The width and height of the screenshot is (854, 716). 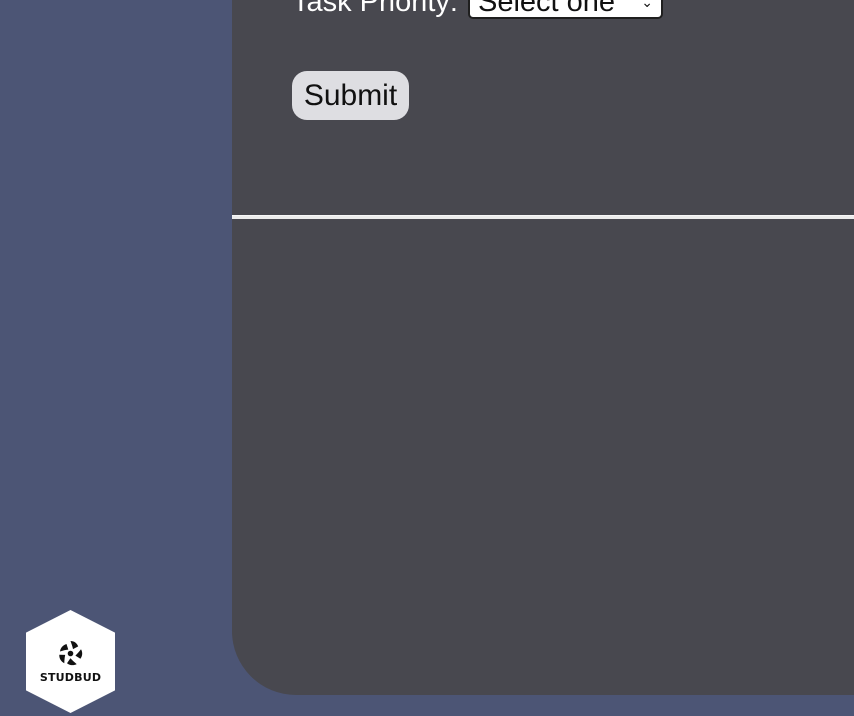 What do you see at coordinates (543, 217) in the screenshot?
I see `section-divider` at bounding box center [543, 217].